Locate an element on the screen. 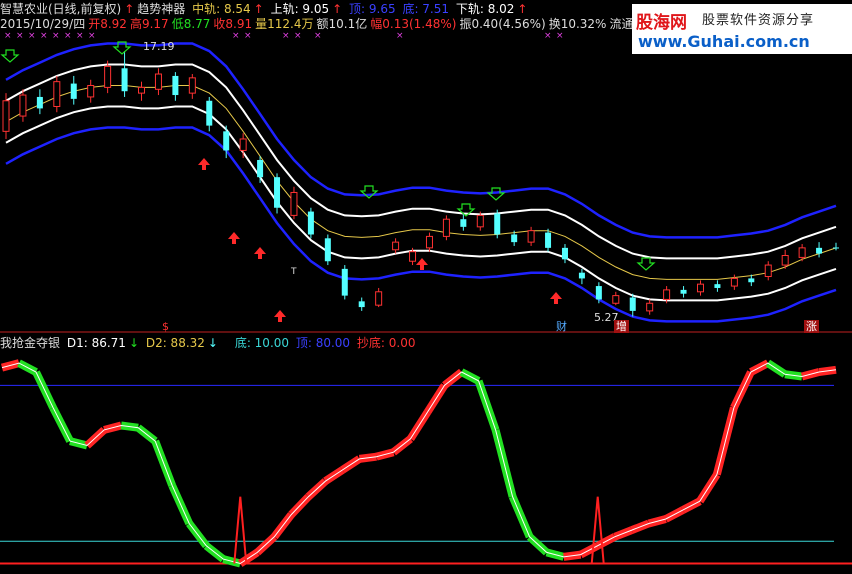  badge-end: 涨 is located at coordinates (811, 326).